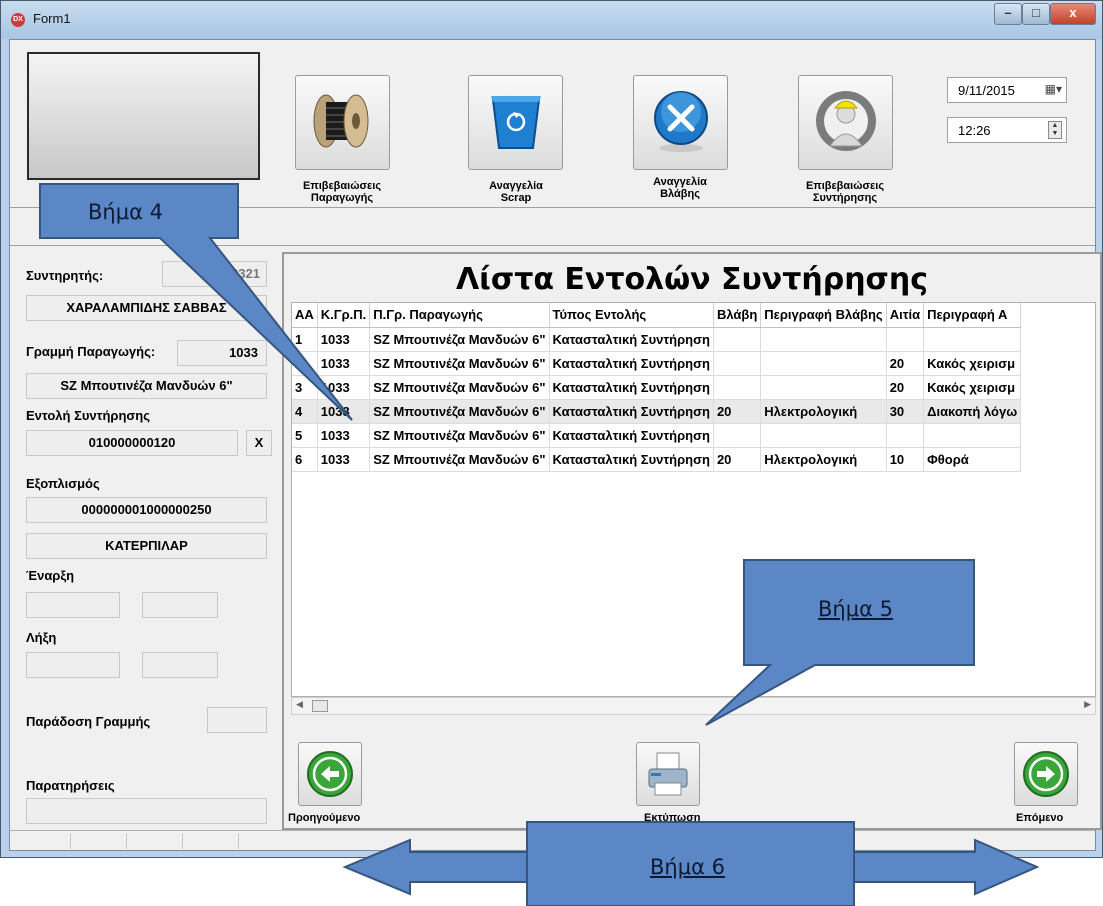 The width and height of the screenshot is (1103, 906). Describe the element at coordinates (855, 609) in the screenshot. I see `step5-label: Βήμα 5` at that location.